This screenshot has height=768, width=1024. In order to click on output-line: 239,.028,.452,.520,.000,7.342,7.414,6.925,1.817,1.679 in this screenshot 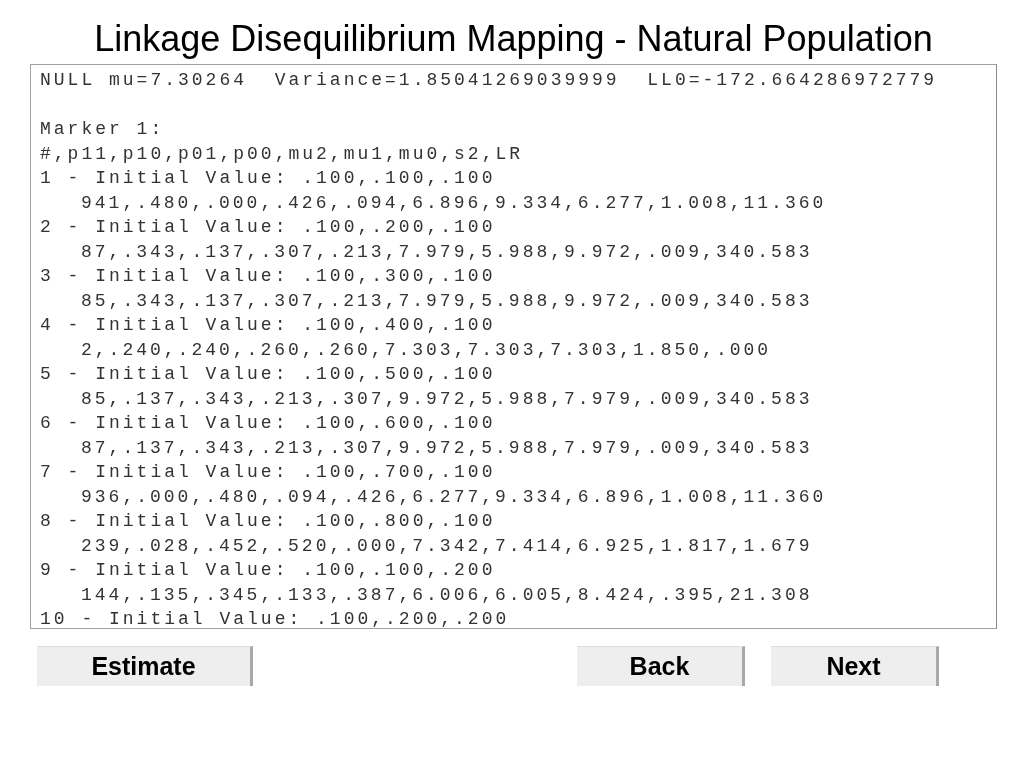, I will do `click(447, 546)`.